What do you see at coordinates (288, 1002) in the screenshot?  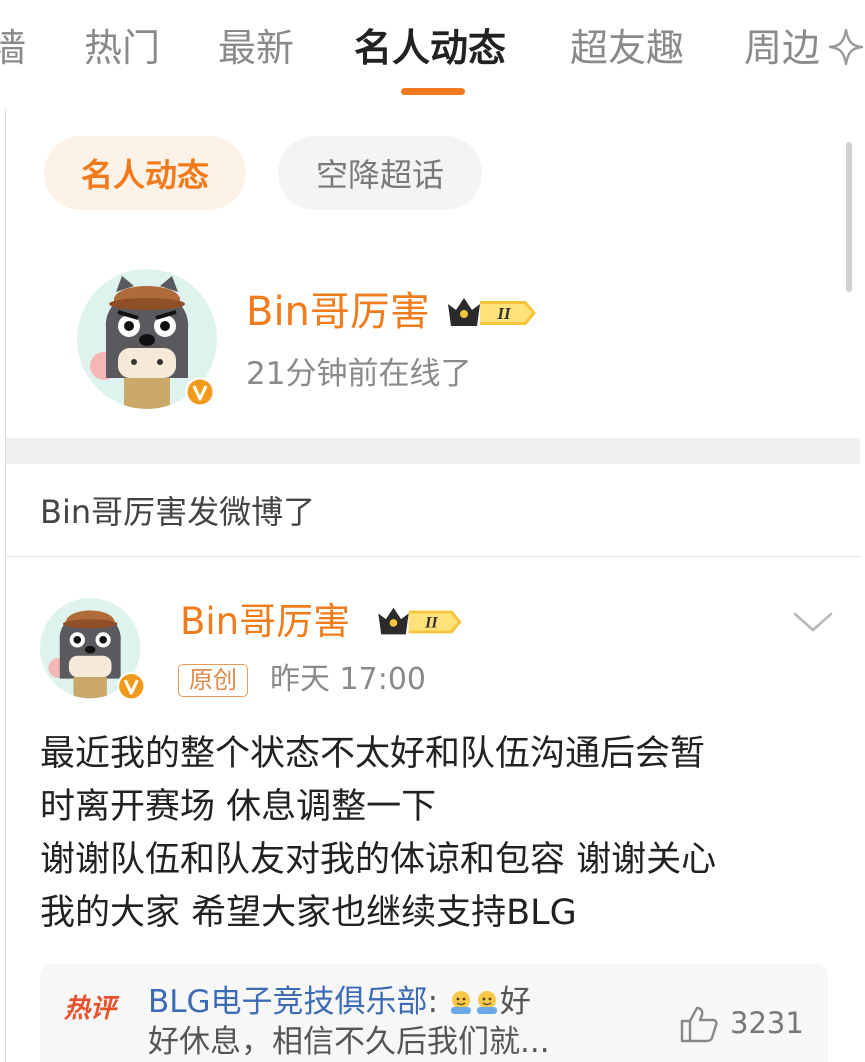 I see `hot-comment-author: BLG电子竞技俱乐部` at bounding box center [288, 1002].